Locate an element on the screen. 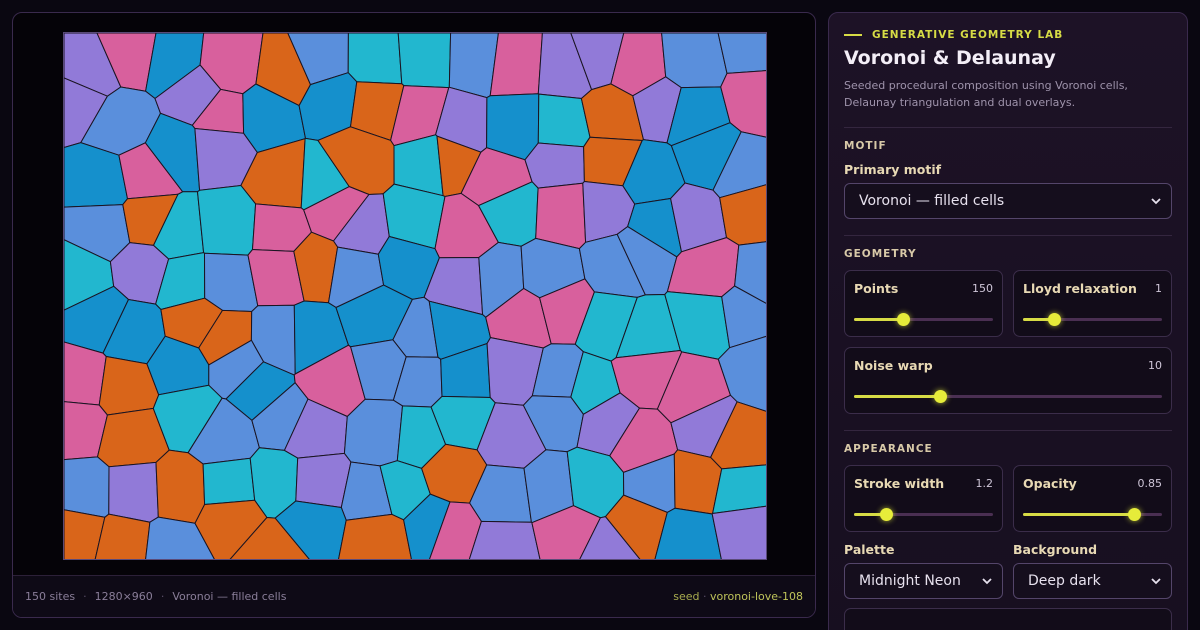 The height and width of the screenshot is (630, 1200). opacity-control: Opacity 0.85 is located at coordinates (1092, 498).